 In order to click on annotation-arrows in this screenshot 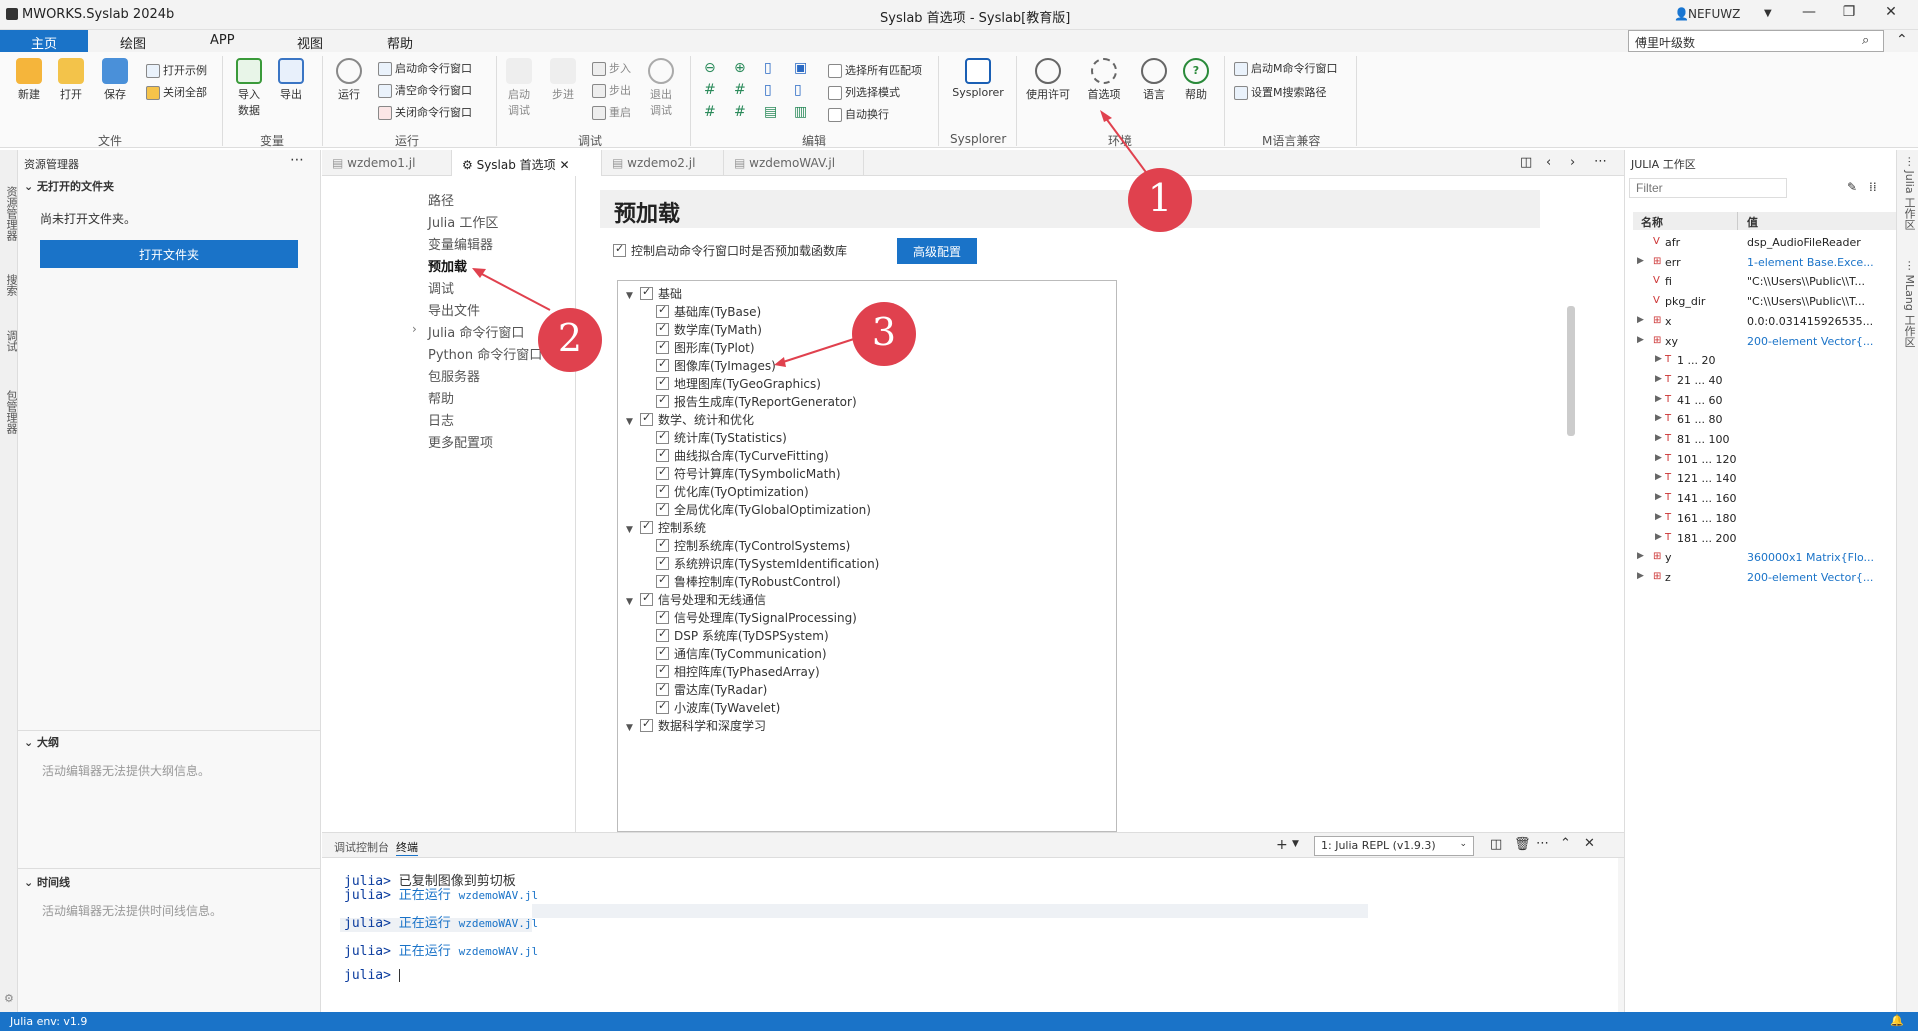, I will do `click(810, 238)`.